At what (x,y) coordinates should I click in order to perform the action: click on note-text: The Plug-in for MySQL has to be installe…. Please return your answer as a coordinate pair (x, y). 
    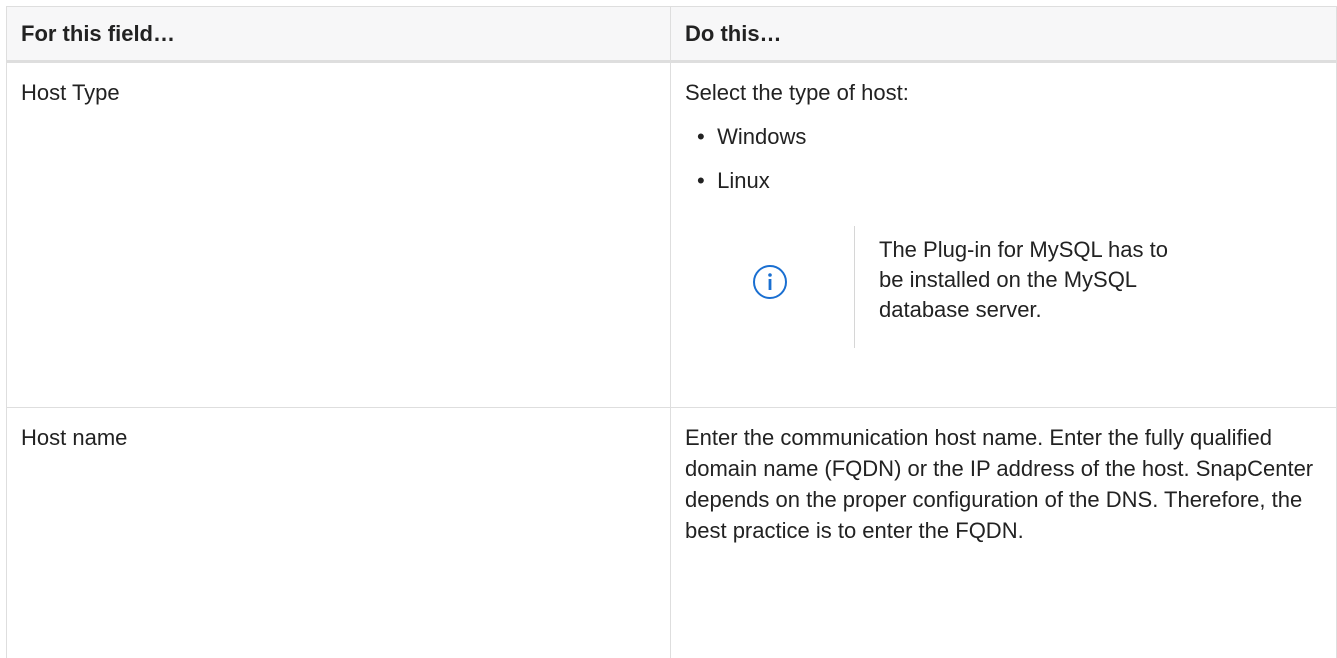
    Looking at the image, I should click on (1023, 279).